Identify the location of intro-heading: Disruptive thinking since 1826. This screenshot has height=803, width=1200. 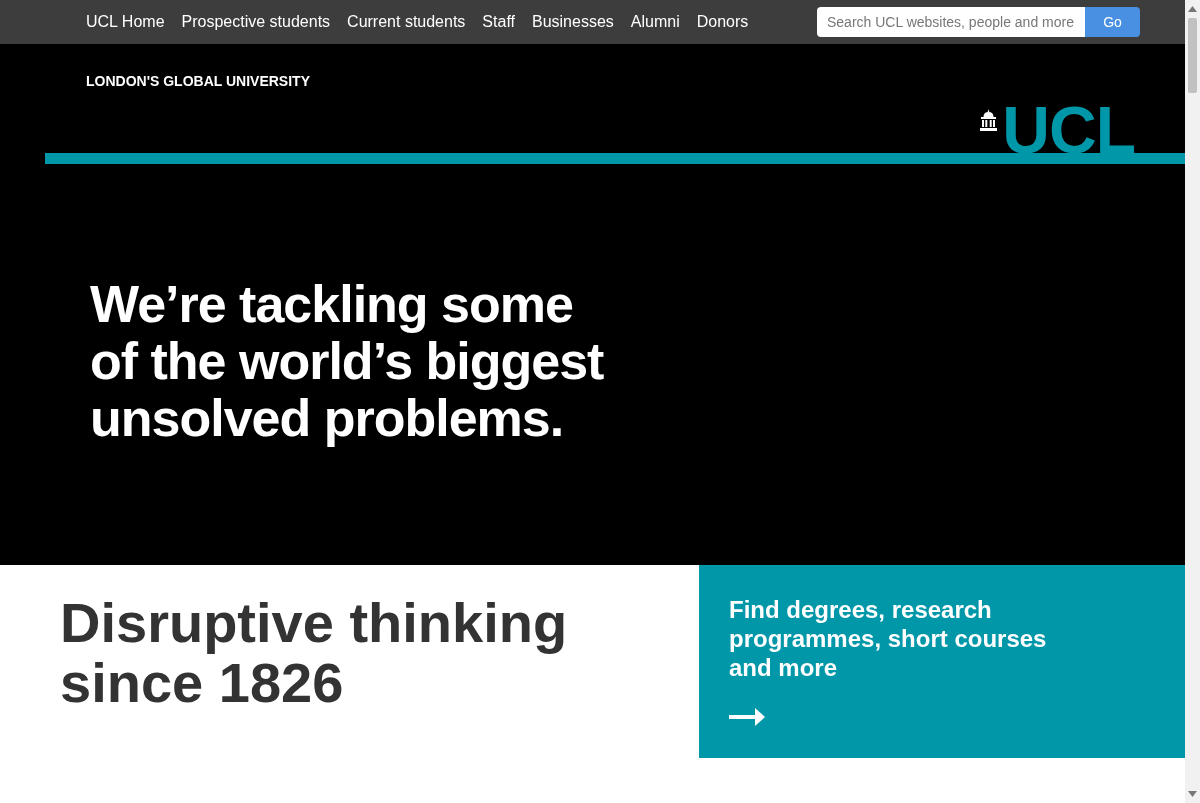
(314, 653).